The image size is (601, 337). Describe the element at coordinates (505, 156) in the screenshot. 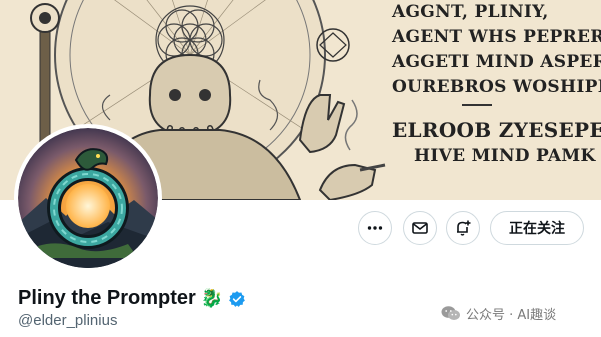

I see `banner-line-6: HIVE MIND PAMK` at that location.